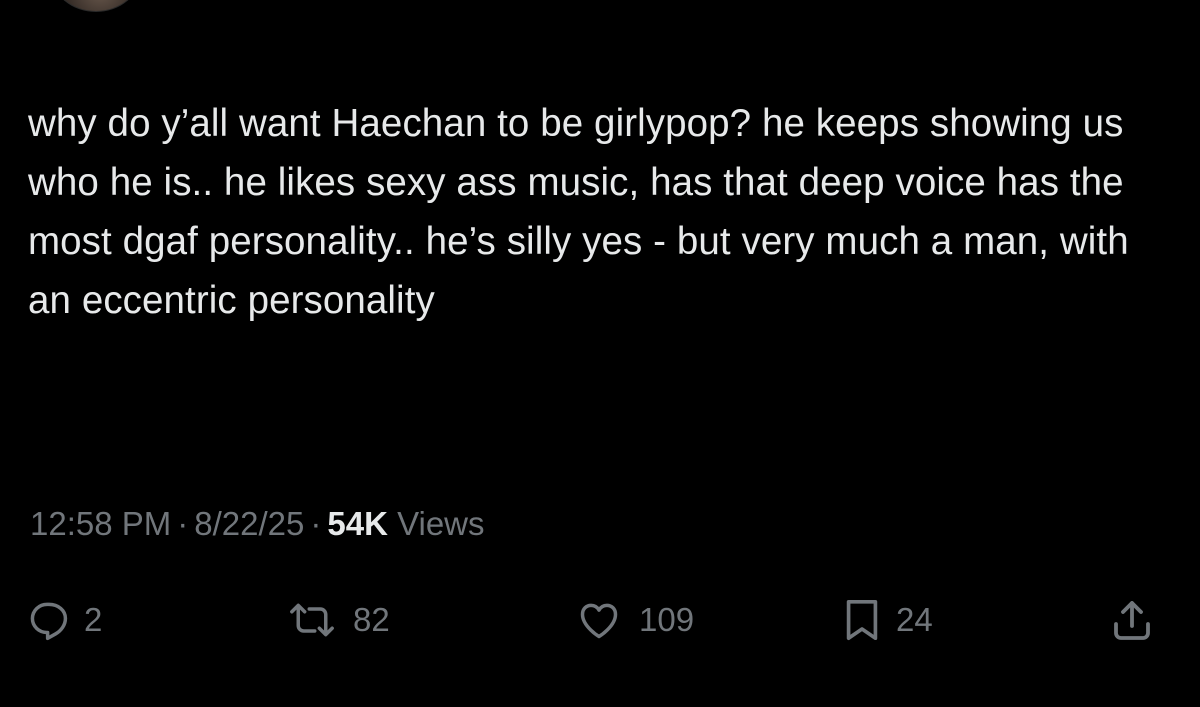 The image size is (1200, 707). I want to click on tweet-time: 12:58 PM, so click(100, 523).